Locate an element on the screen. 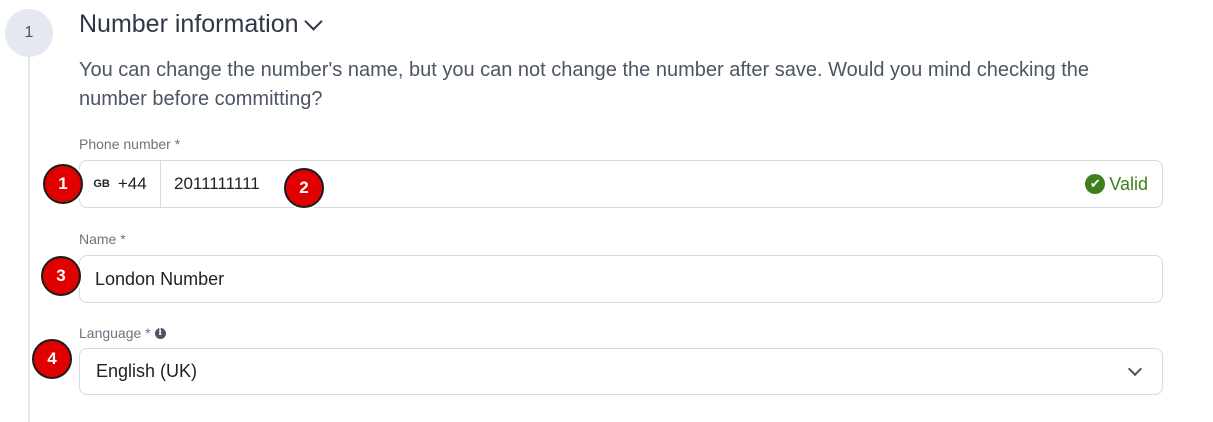  annotation-badge-1: 1 is located at coordinates (63, 184).